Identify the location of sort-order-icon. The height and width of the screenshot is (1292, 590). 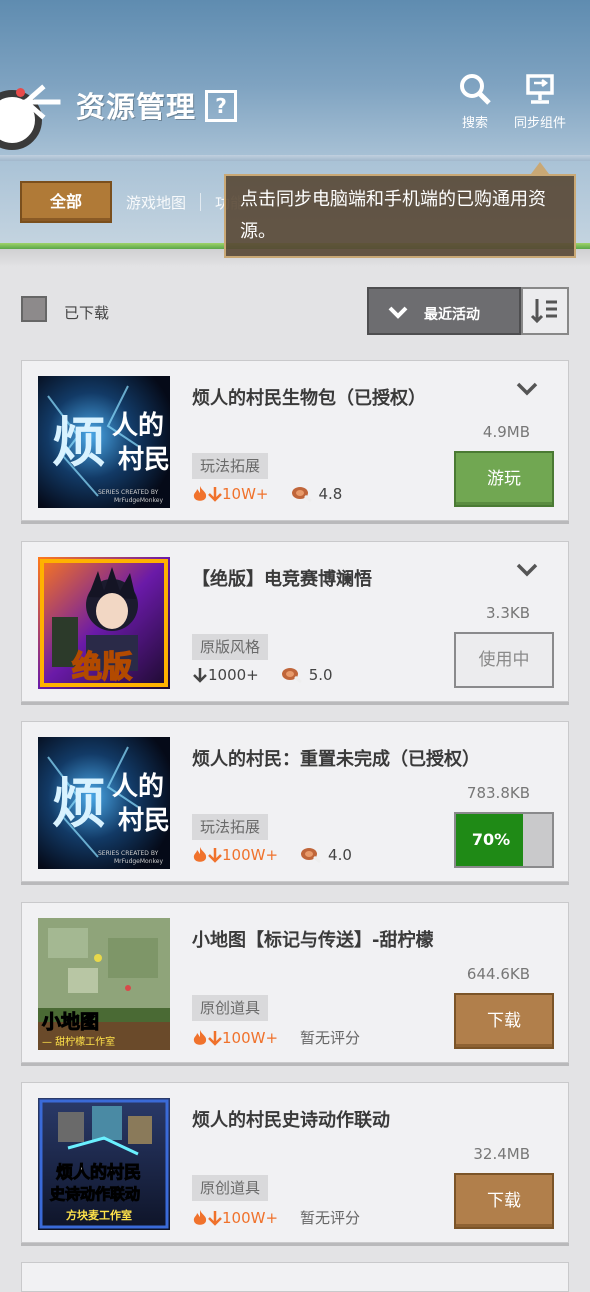
(543, 311).